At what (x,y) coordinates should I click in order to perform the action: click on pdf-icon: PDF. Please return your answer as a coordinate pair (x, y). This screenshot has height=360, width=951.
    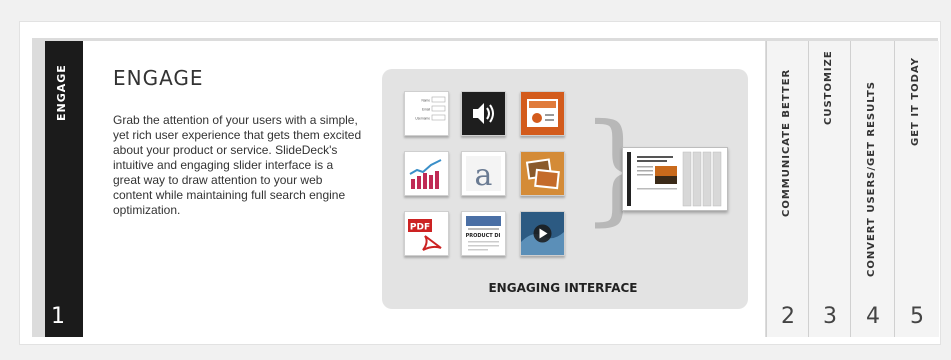
    Looking at the image, I should click on (426, 233).